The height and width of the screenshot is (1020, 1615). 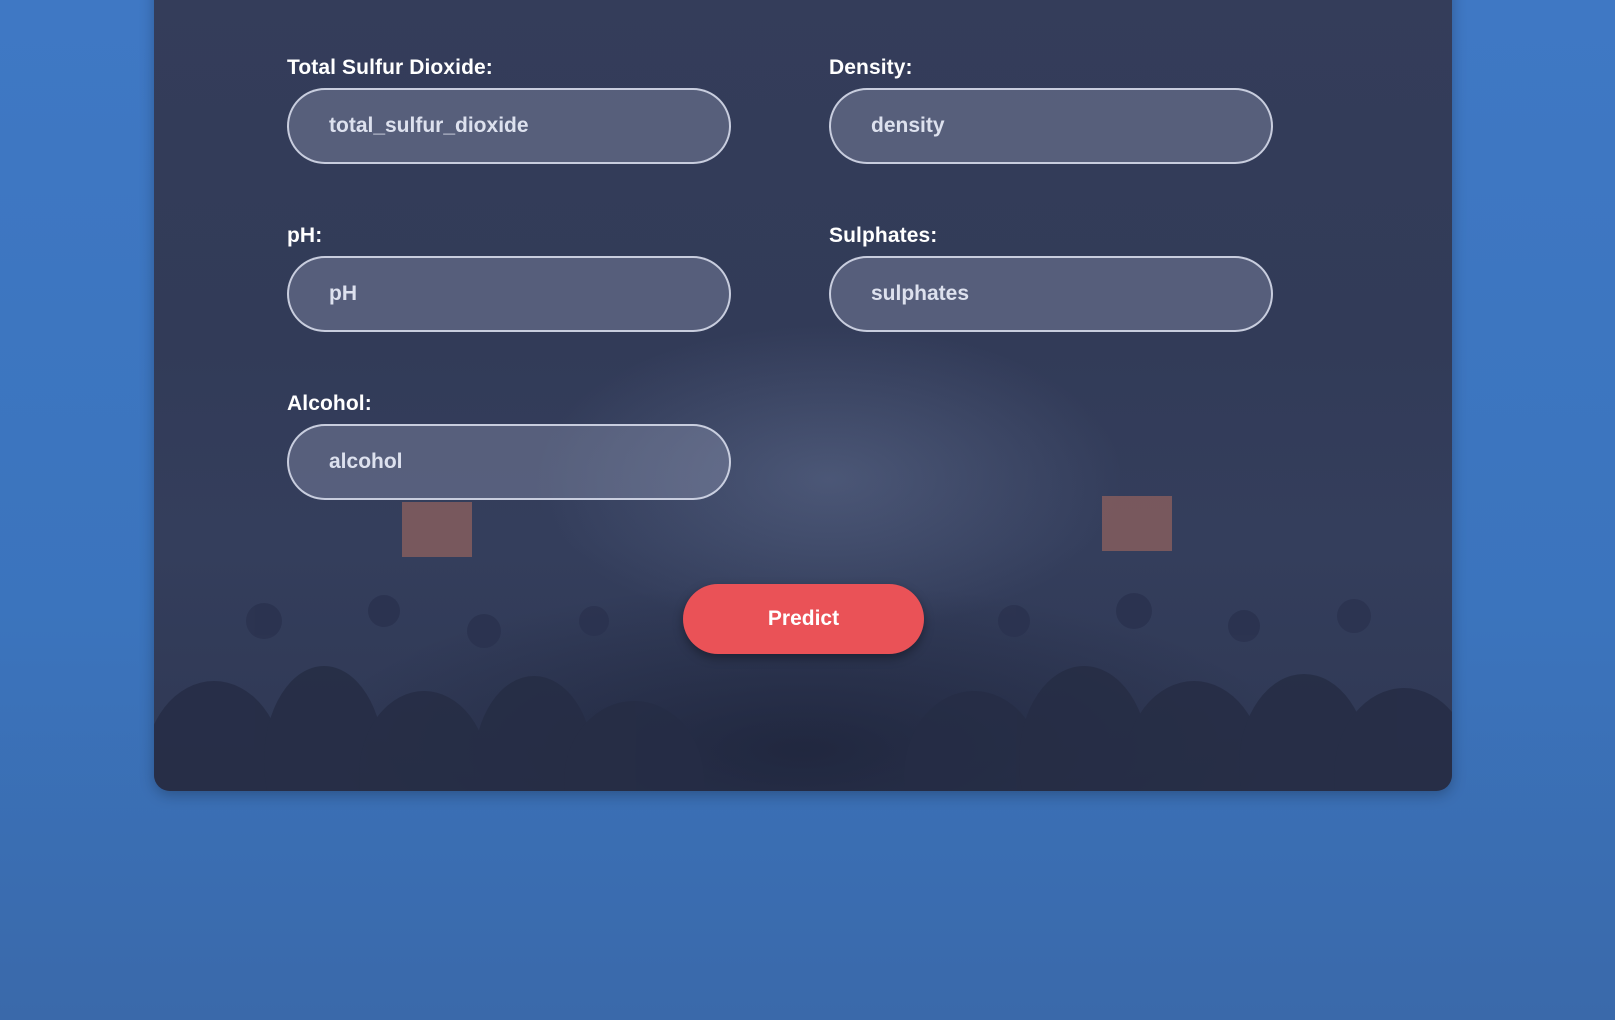 I want to click on crowd-flag-right, so click(x=1137, y=523).